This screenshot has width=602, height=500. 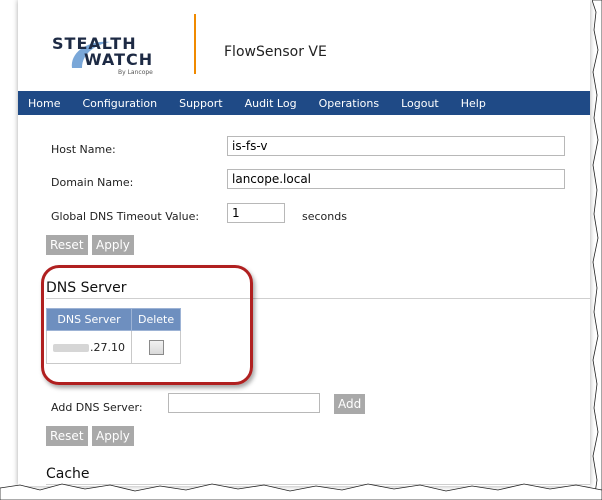 I want to click on dns-timeout-input: 1, so click(x=256, y=213).